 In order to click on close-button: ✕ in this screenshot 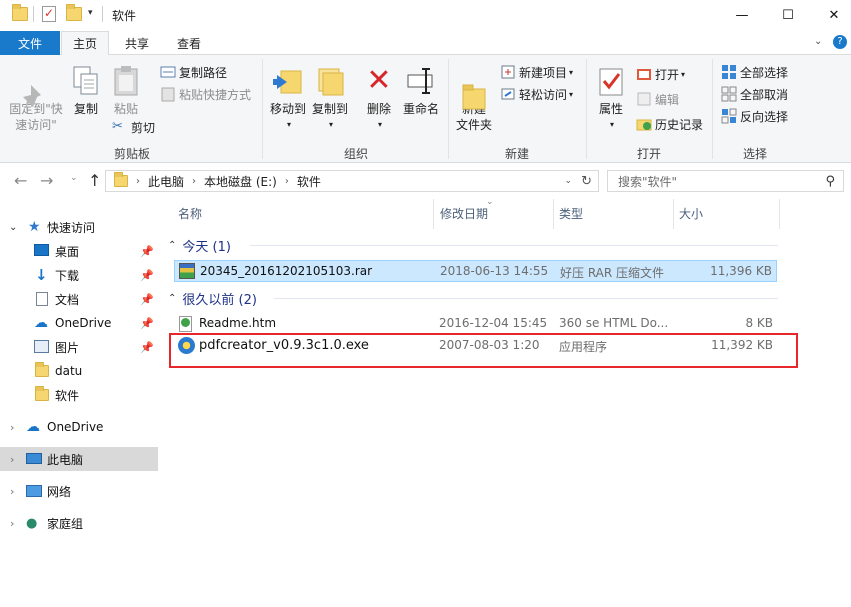, I will do `click(831, 15)`.